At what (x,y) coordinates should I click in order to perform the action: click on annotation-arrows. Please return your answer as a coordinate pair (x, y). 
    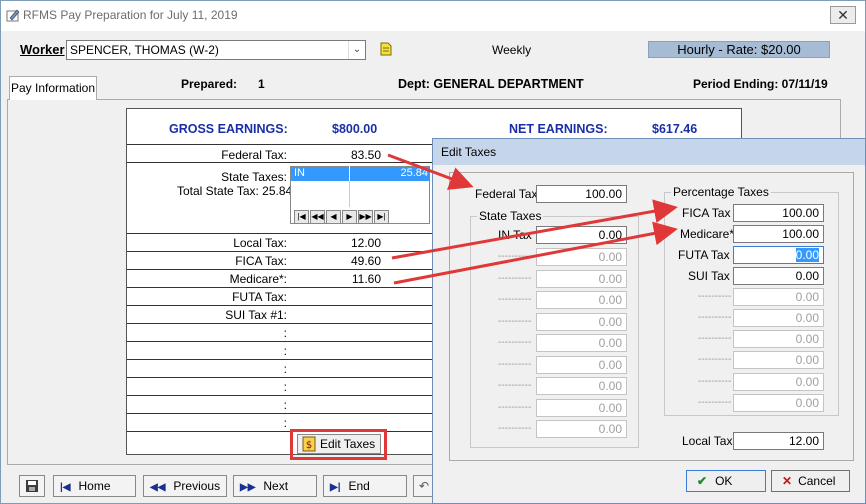
    Looking at the image, I should click on (532, 219).